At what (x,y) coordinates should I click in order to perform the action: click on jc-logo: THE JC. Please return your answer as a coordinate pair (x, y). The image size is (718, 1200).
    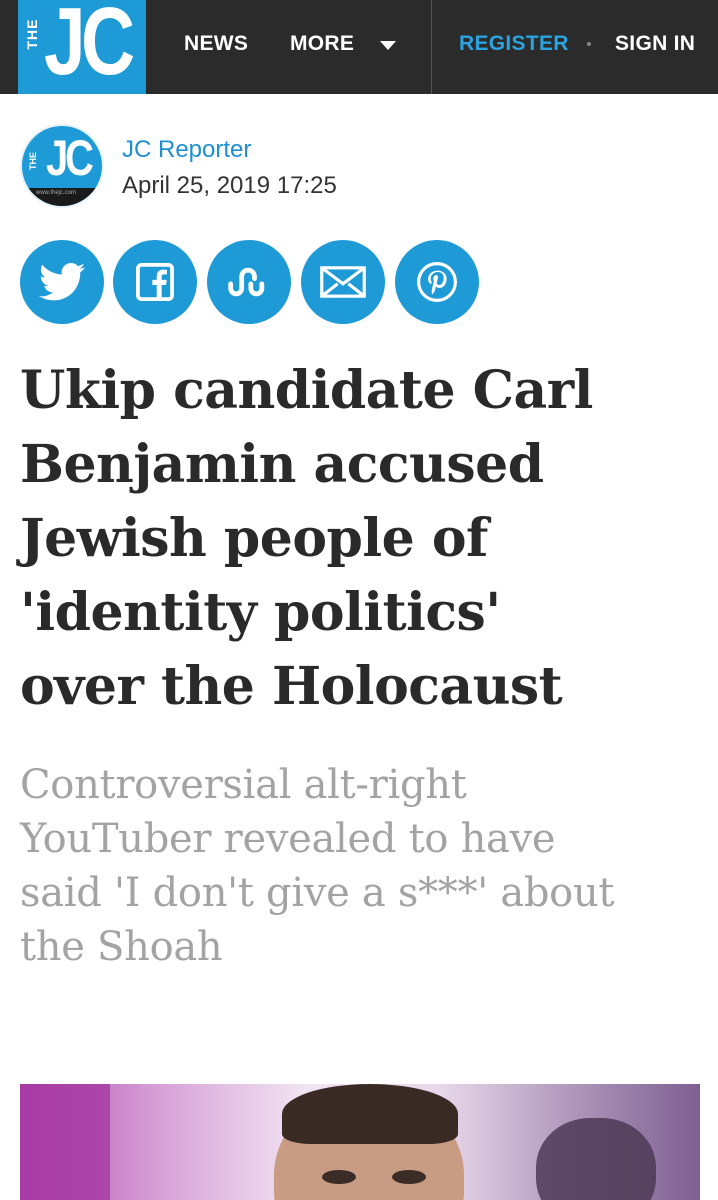
    Looking at the image, I should click on (82, 47).